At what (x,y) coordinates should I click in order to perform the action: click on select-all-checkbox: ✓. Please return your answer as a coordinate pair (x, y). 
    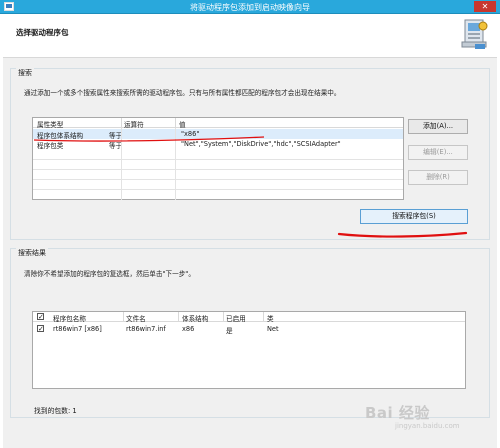
    Looking at the image, I should click on (40, 317).